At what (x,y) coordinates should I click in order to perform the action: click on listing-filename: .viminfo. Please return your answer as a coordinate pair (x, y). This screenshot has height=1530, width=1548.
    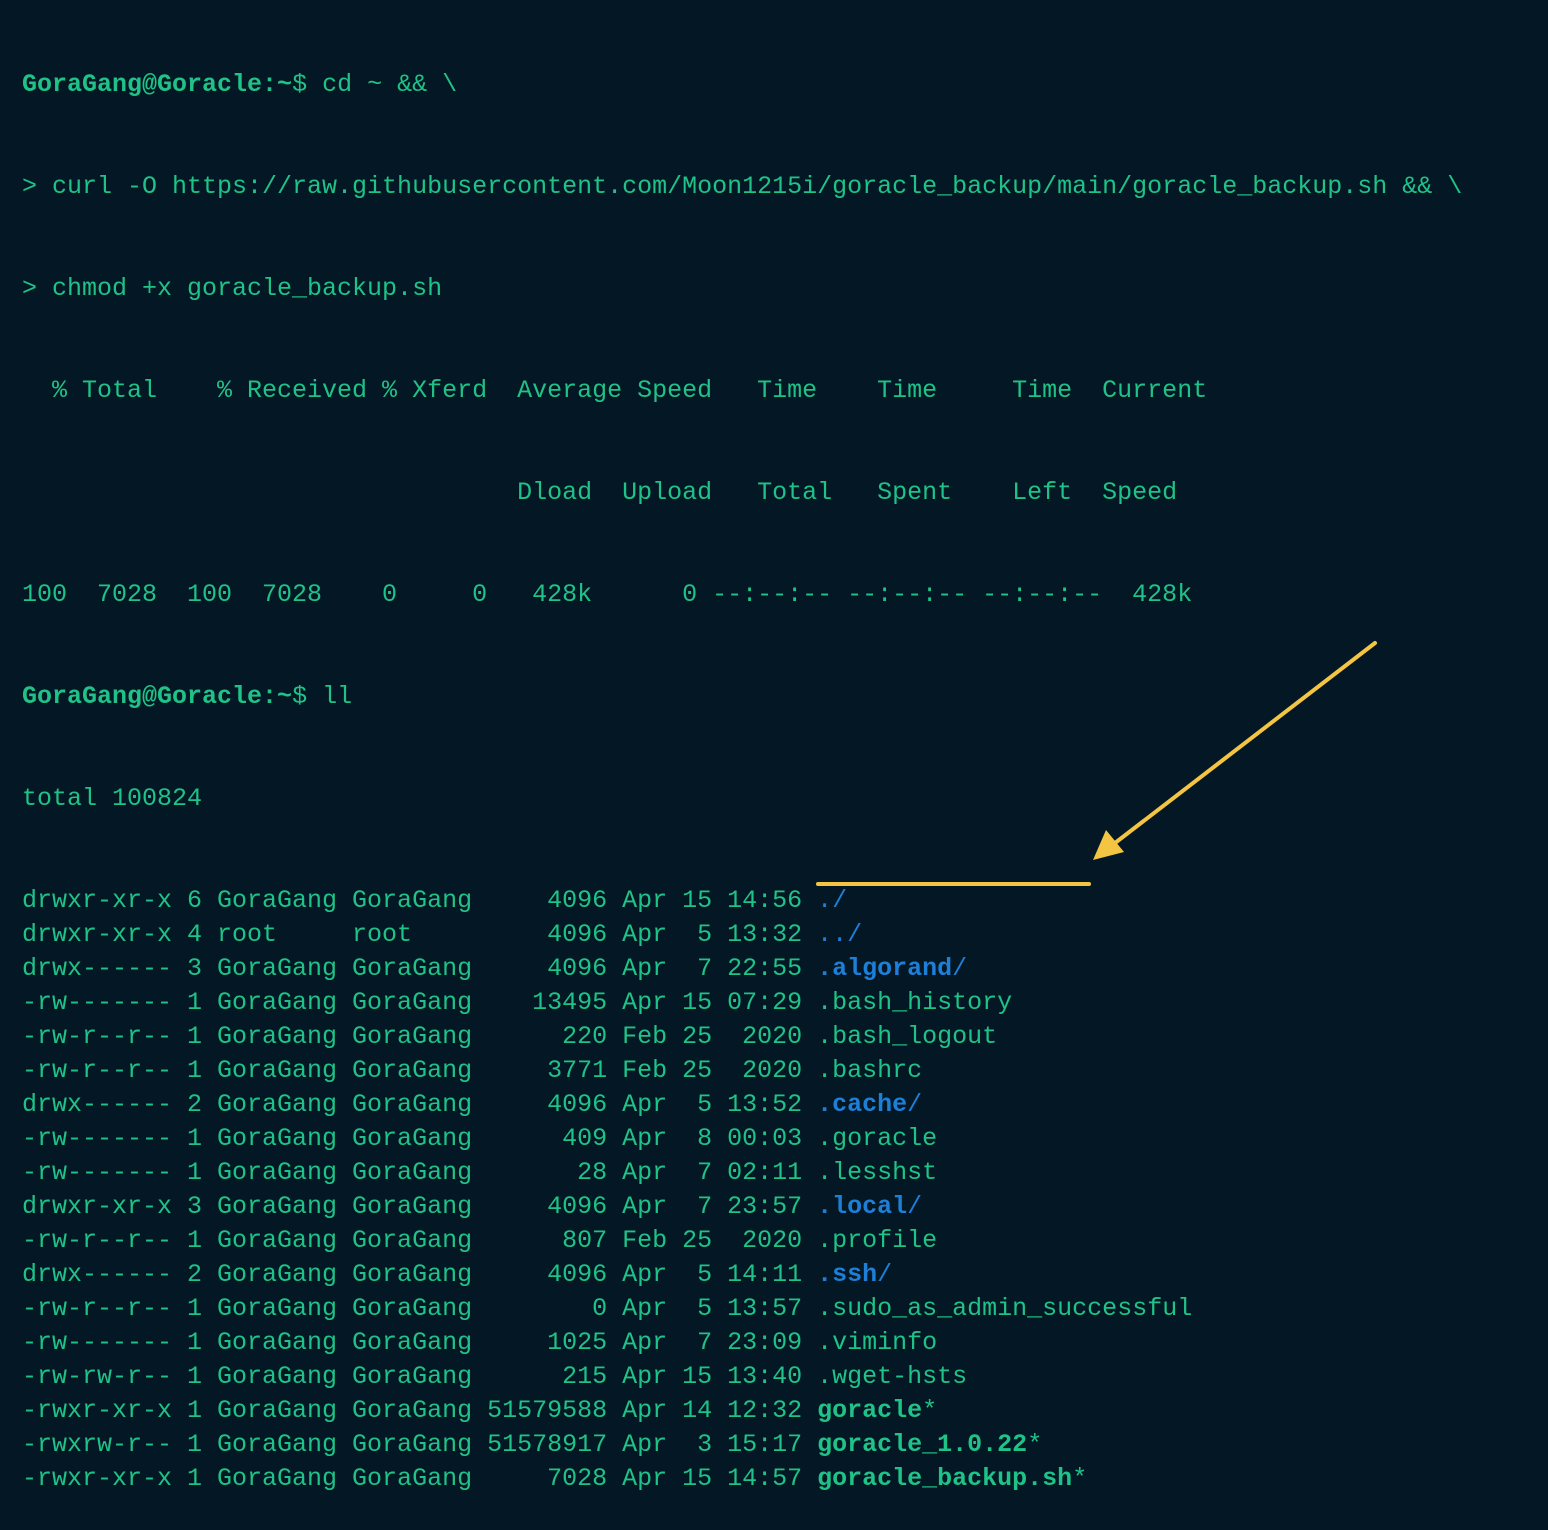
    Looking at the image, I should click on (877, 1342).